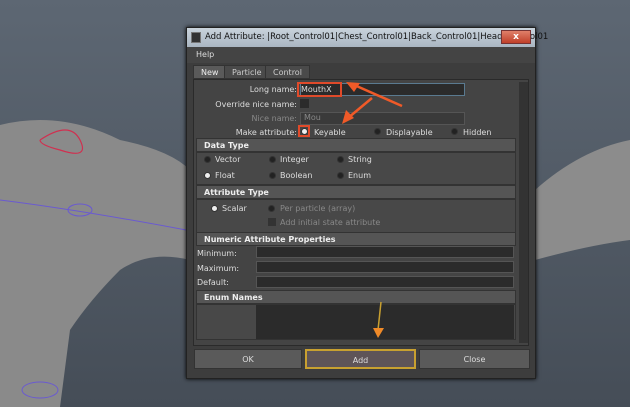 The width and height of the screenshot is (630, 407). What do you see at coordinates (256, 104) in the screenshot?
I see `override-nice-name-label: Override nice name:` at bounding box center [256, 104].